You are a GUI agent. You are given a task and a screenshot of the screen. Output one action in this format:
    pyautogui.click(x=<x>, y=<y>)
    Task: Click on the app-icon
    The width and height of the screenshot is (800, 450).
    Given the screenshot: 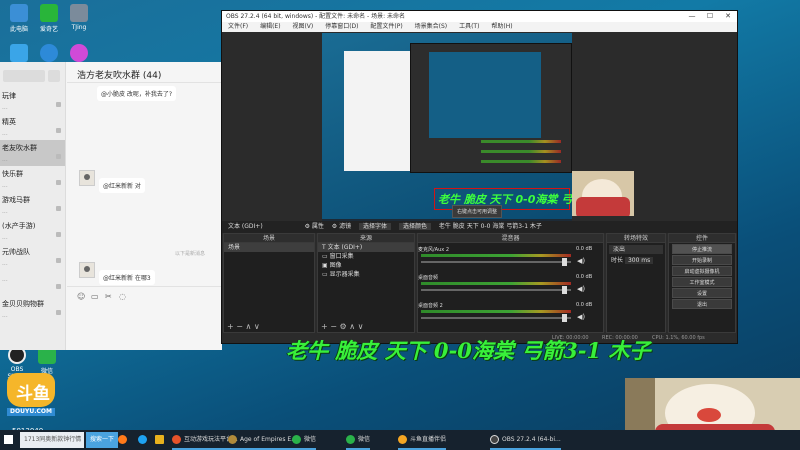 What is the action you would take?
    pyautogui.click(x=79, y=13)
    